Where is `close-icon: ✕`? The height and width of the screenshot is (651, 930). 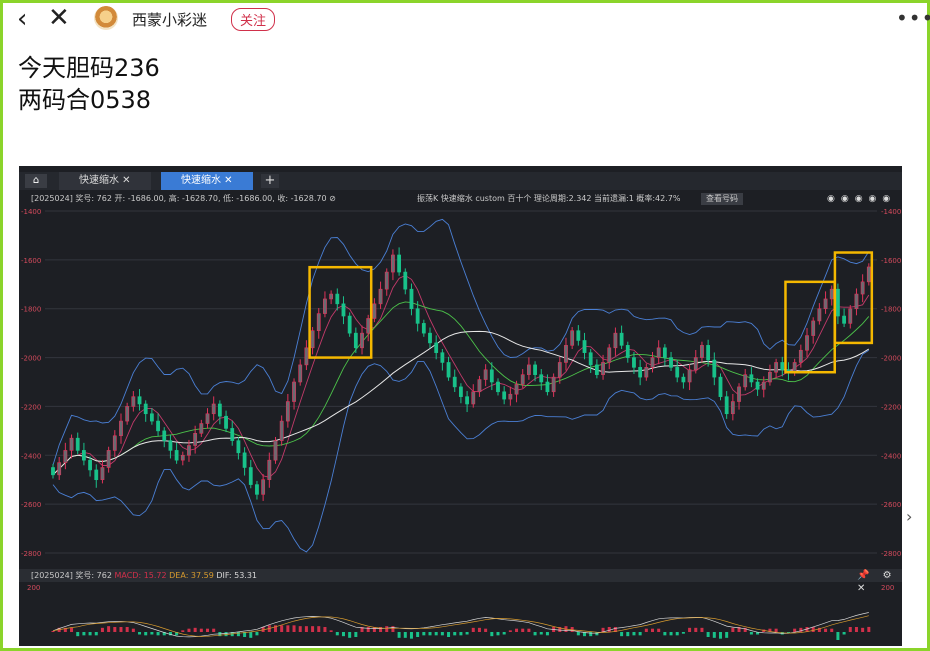
close-icon: ✕ is located at coordinates (59, 18).